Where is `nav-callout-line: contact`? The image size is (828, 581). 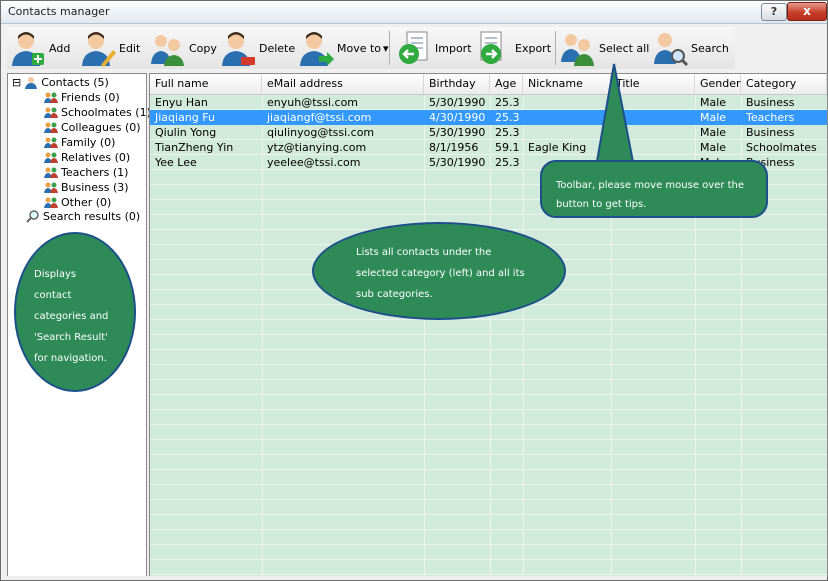 nav-callout-line: contact is located at coordinates (53, 295).